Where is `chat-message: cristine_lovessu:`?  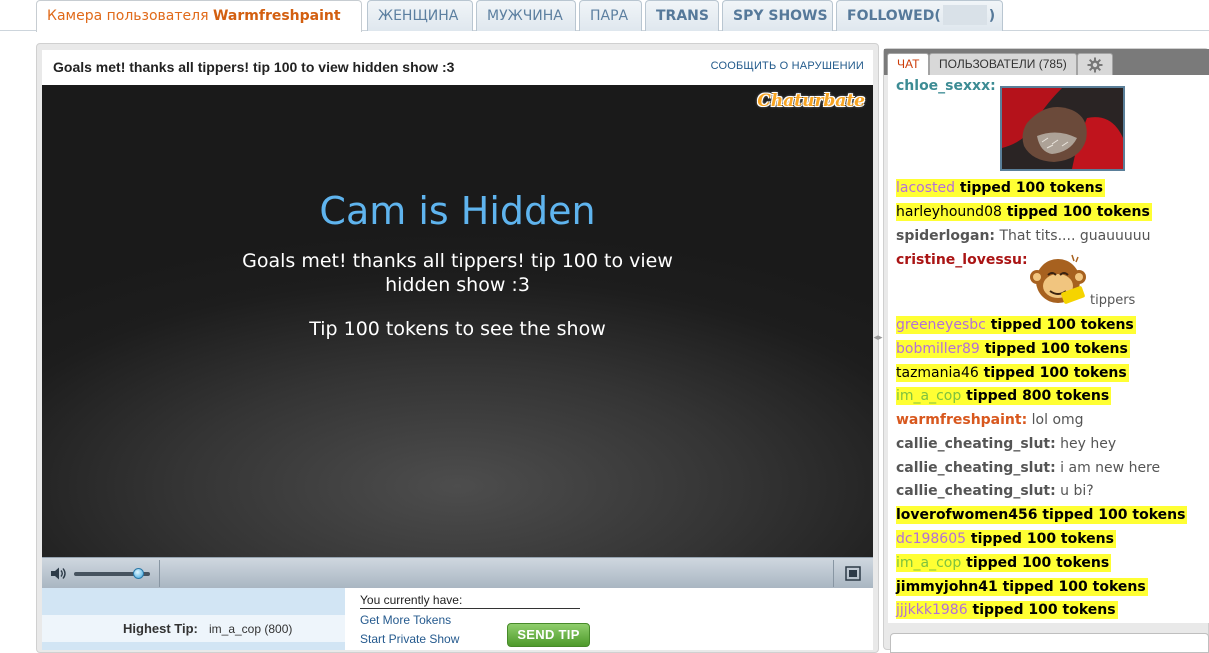
chat-message: cristine_lovessu: is located at coordinates (962, 260).